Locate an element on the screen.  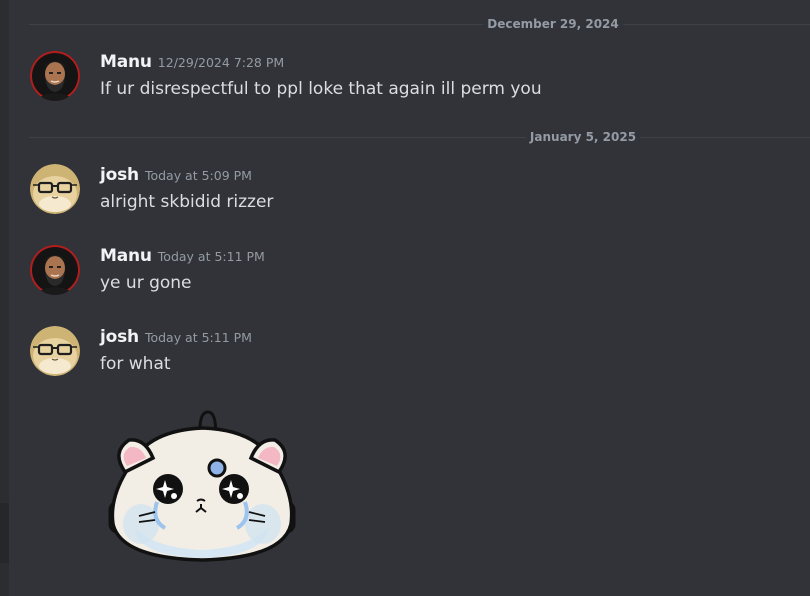
message-text: for what is located at coordinates (135, 364).